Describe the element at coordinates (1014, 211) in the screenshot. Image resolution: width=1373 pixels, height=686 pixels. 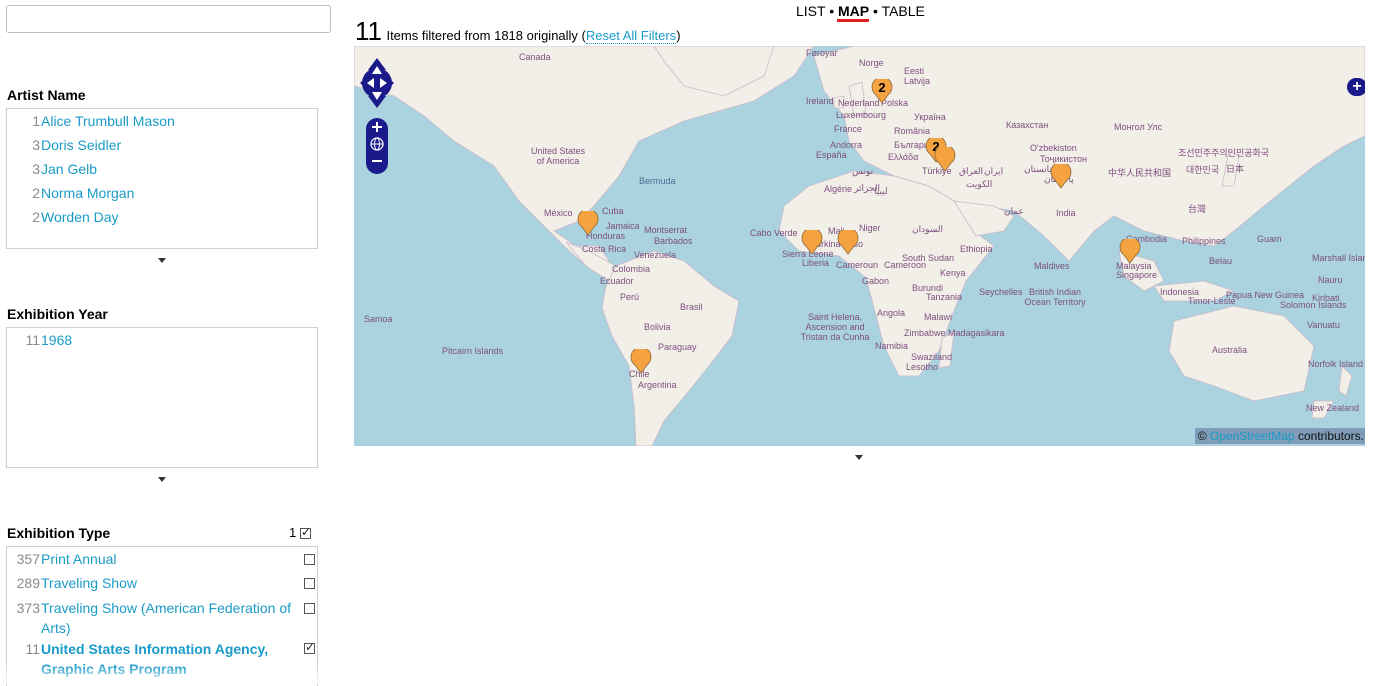
I see `map-place-label: عمان` at that location.